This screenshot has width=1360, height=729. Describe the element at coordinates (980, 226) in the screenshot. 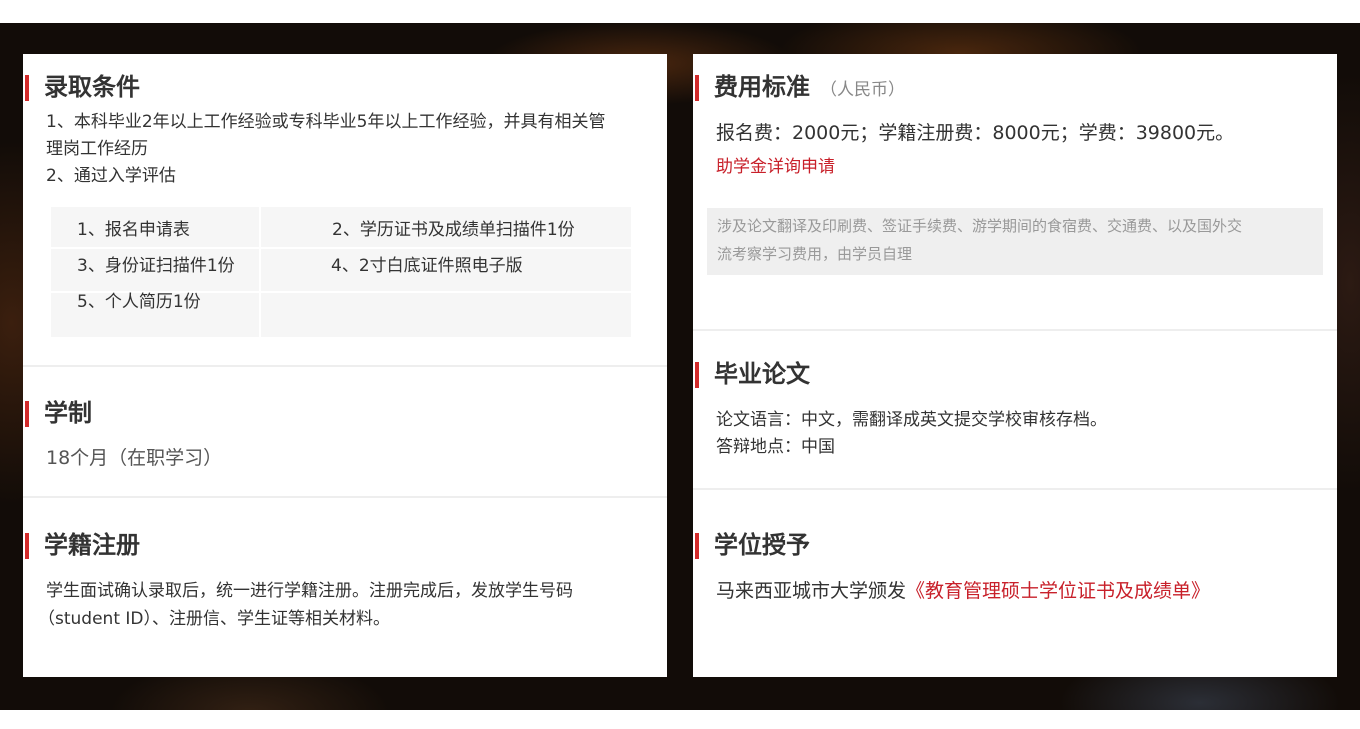

I see `fees-note-line-1: 涉及论文翻译及印刷费、签证手续费、游学期间的食宿费、交通费、以及国外交` at that location.